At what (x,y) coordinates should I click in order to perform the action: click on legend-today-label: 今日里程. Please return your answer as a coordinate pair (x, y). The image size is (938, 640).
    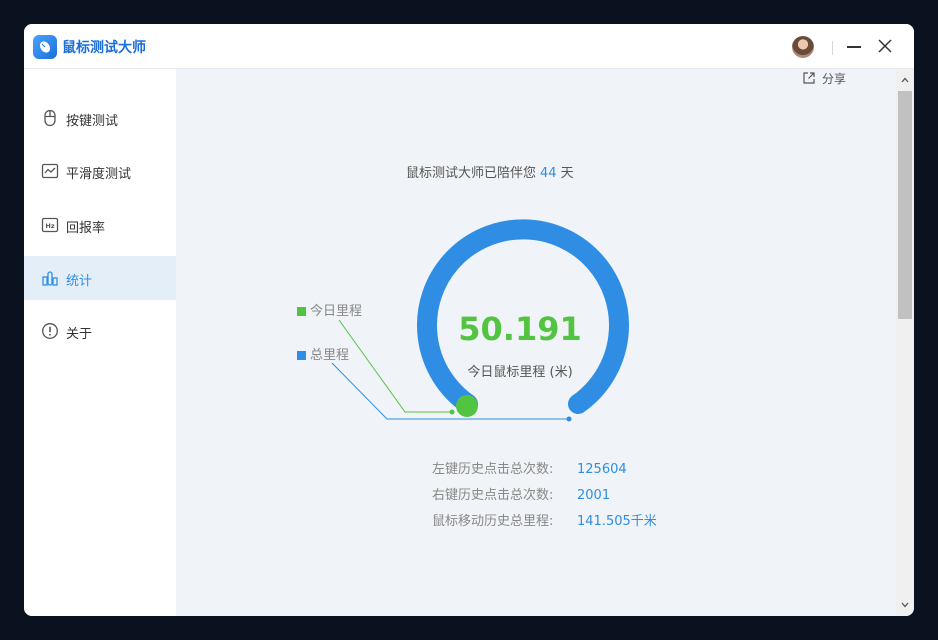
    Looking at the image, I should click on (336, 311).